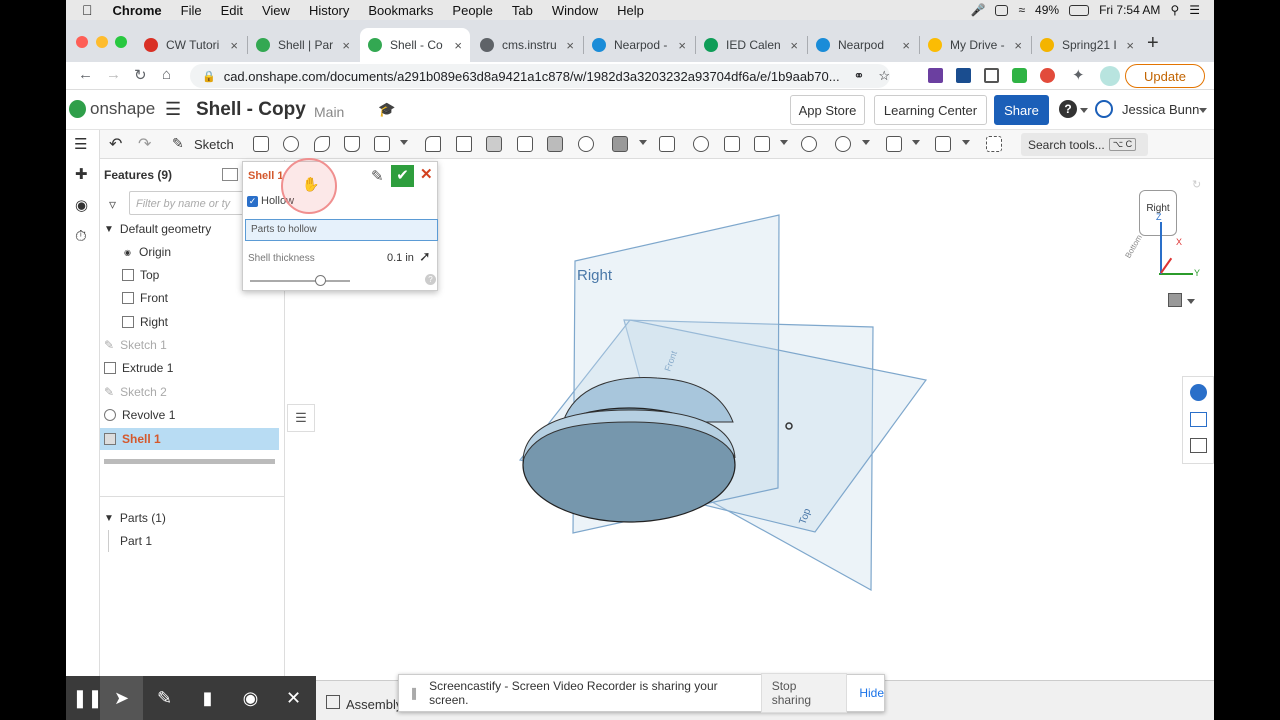 This screenshot has height=720, width=1280. Describe the element at coordinates (975, 45) in the screenshot. I see `browser-tab: My Drive - ×` at that location.